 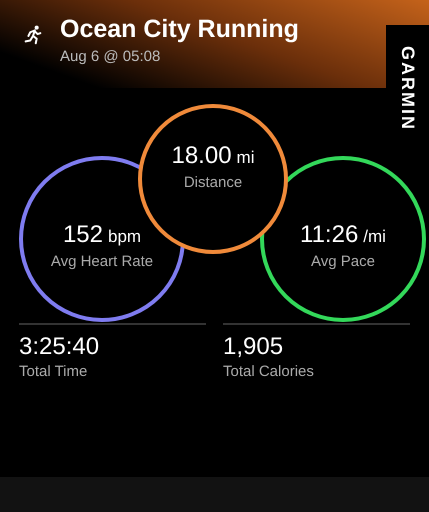 What do you see at coordinates (269, 371) in the screenshot?
I see `stat-label: Total Calories` at bounding box center [269, 371].